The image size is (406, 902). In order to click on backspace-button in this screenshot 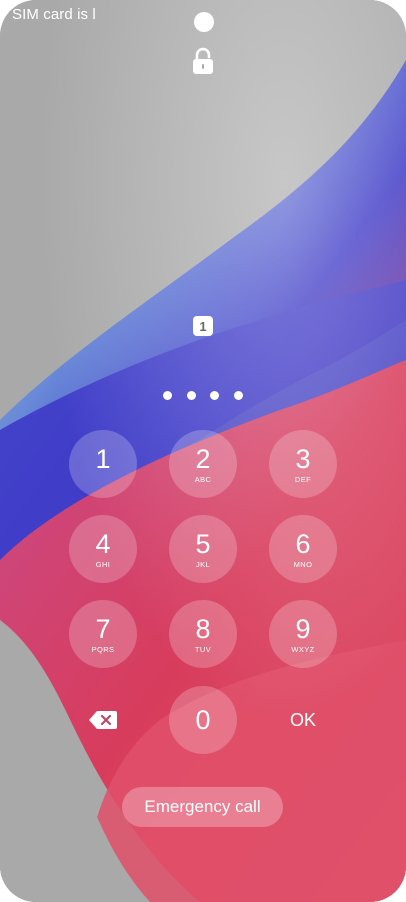, I will do `click(103, 720)`.